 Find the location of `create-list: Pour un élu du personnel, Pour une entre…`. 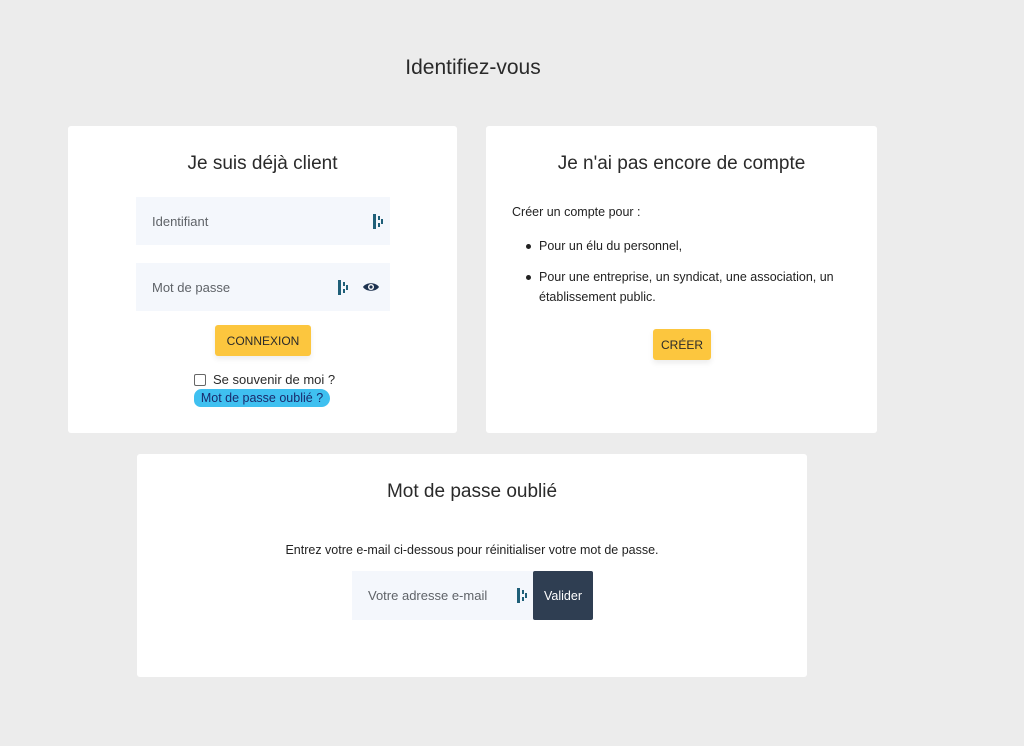

create-list: Pour un élu du personnel, Pour une entre… is located at coordinates (689, 277).